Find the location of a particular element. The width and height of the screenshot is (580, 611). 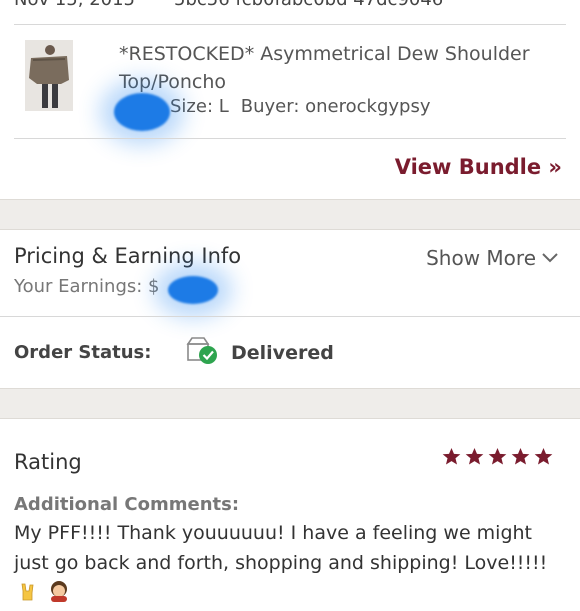

item-meta: Size: L Buyer: onerockgypsy is located at coordinates (300, 106).